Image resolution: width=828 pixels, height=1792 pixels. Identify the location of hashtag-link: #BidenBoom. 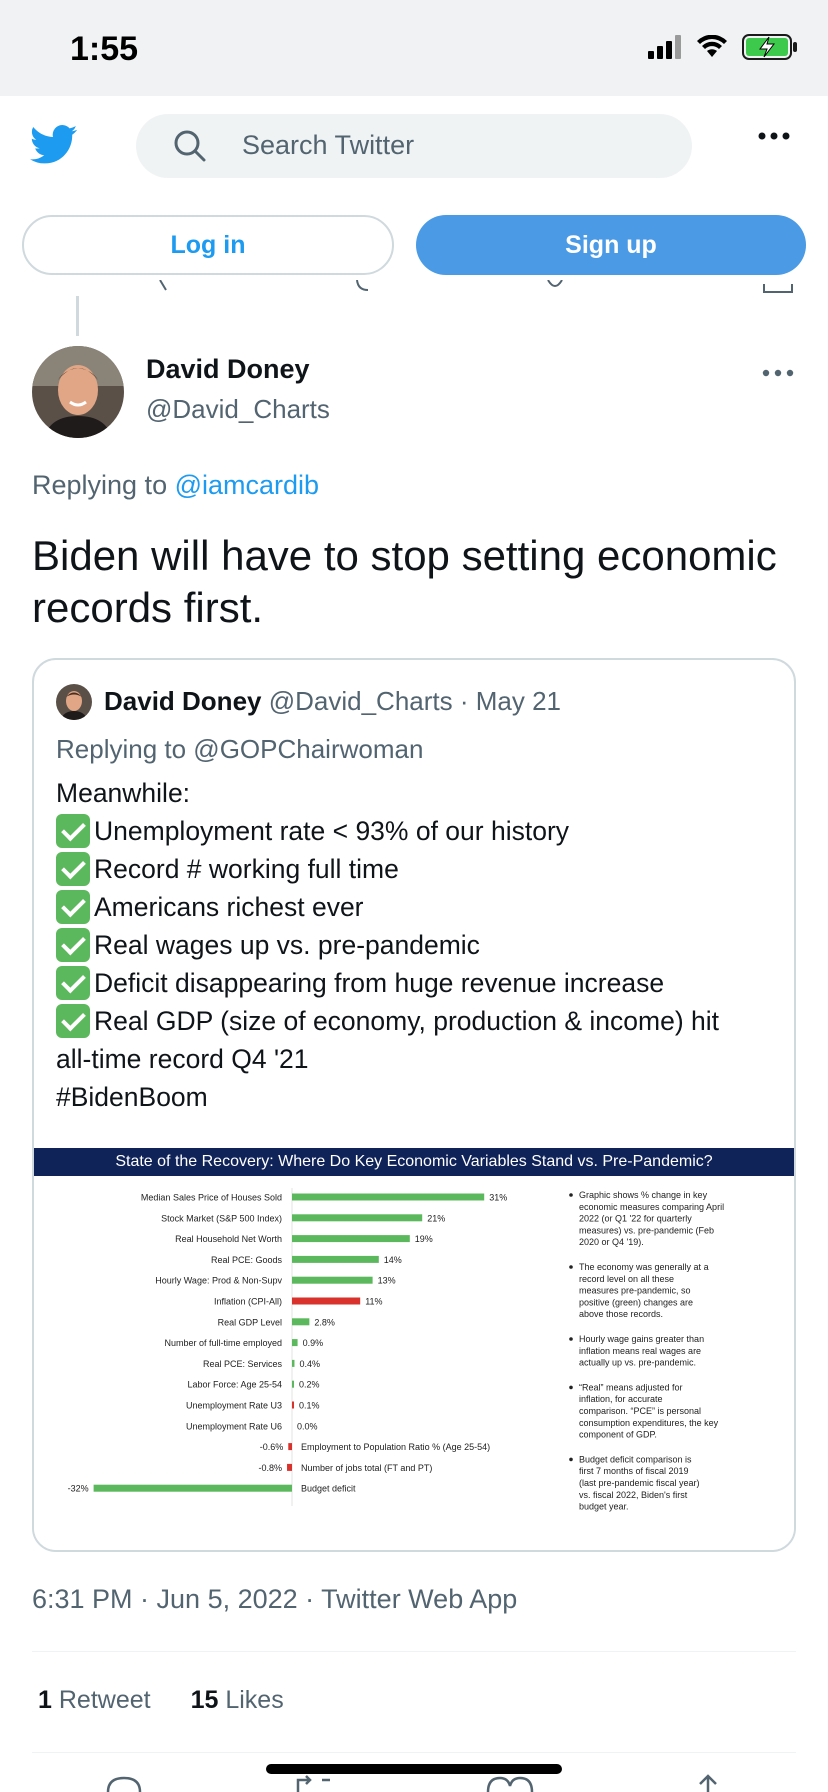
(416, 1097).